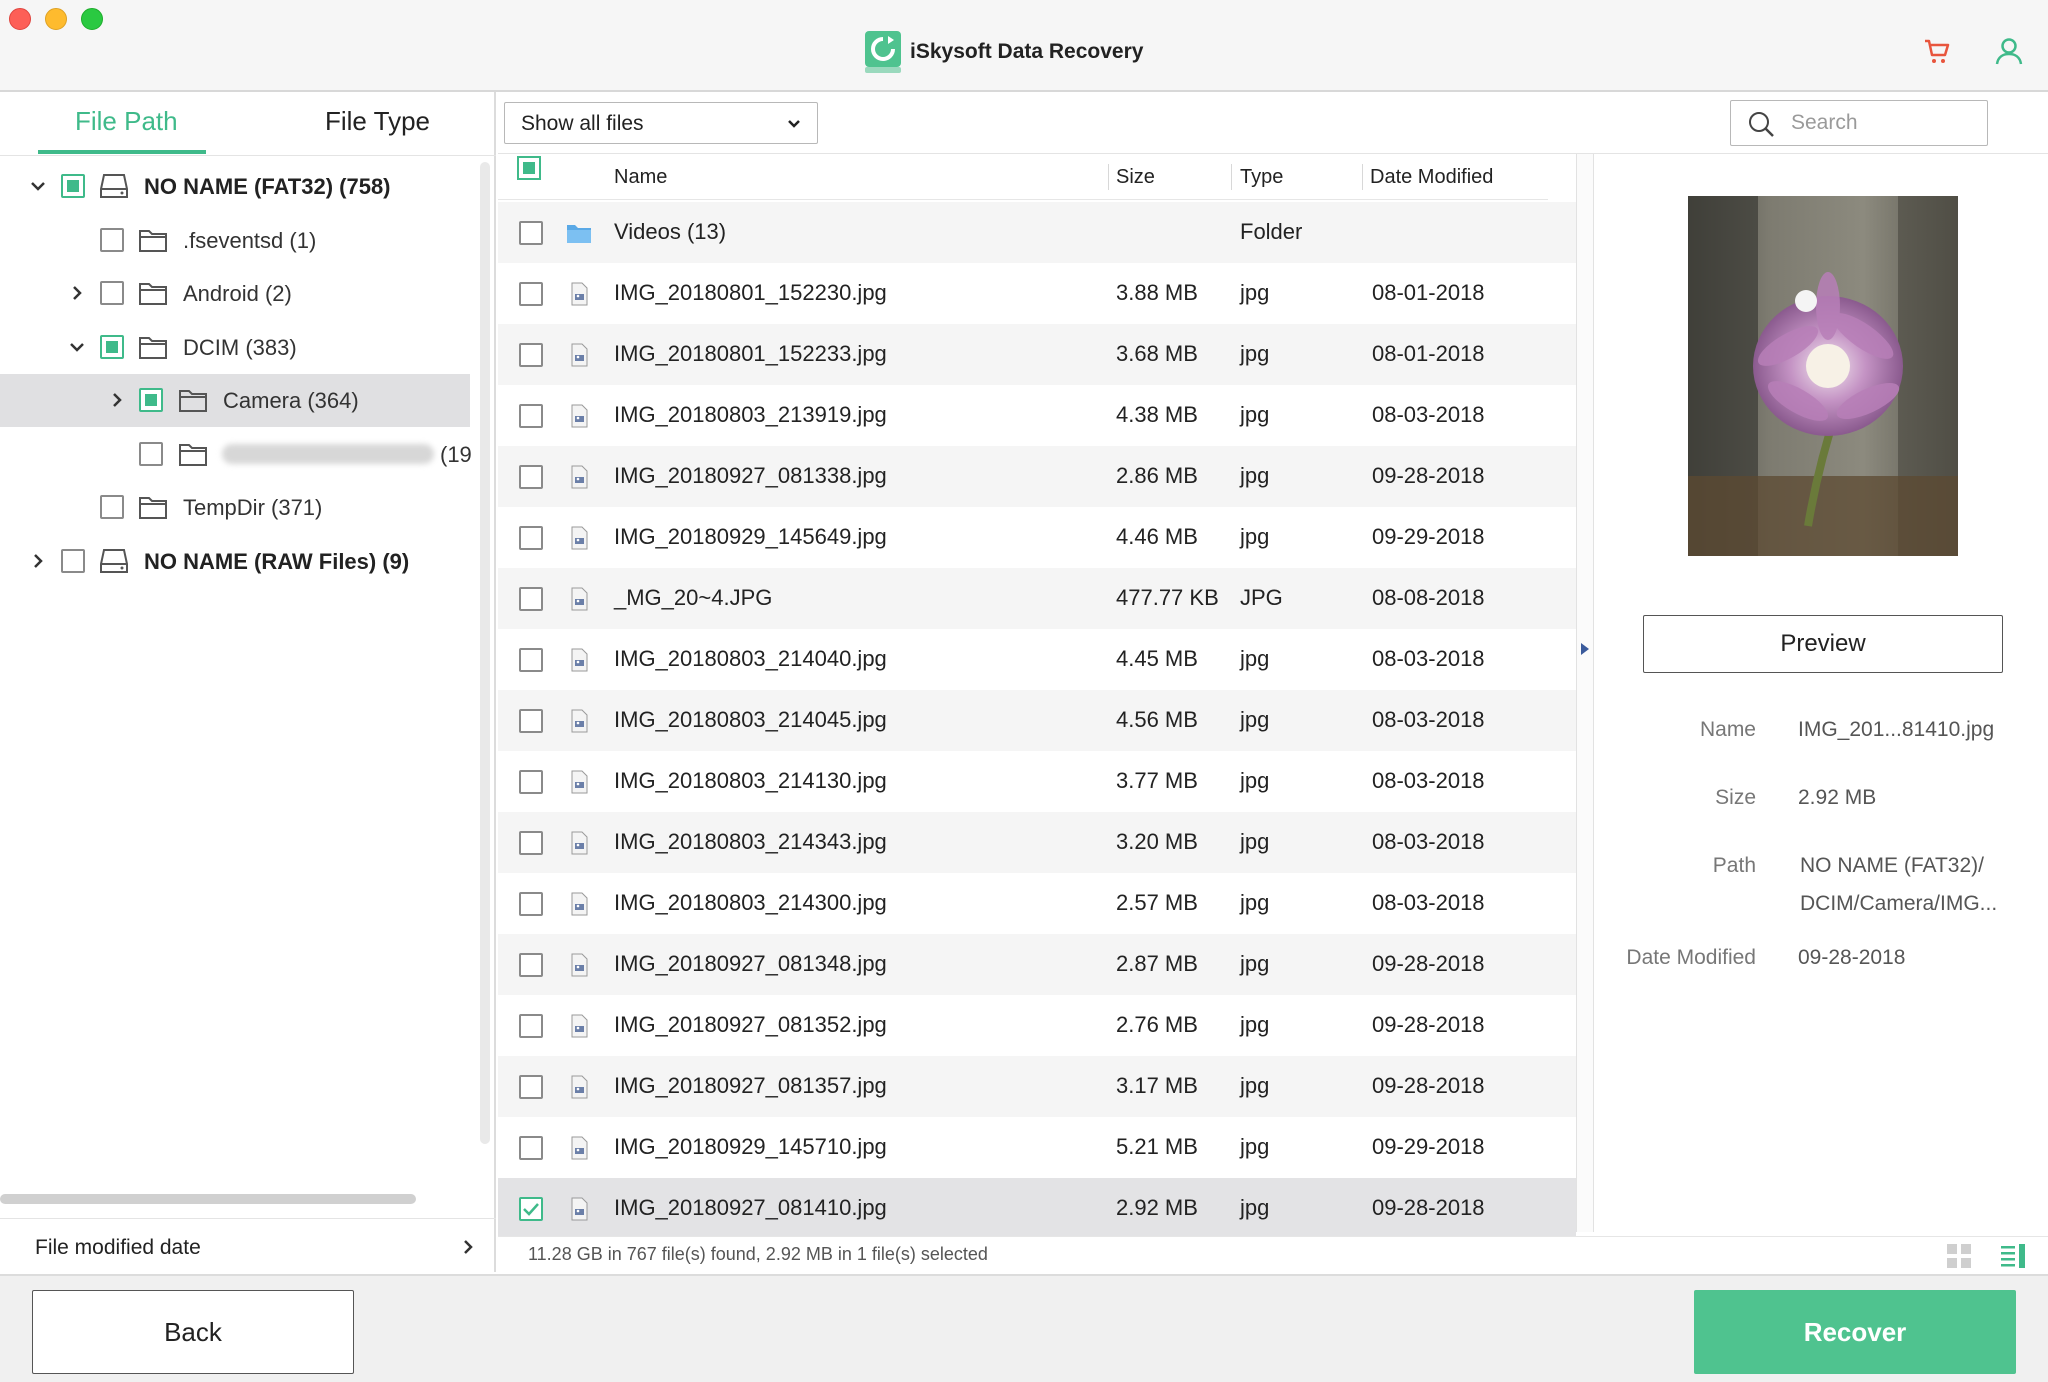 The width and height of the screenshot is (2048, 1382). What do you see at coordinates (1157, 414) in the screenshot?
I see `file-size: 4.38 MB` at bounding box center [1157, 414].